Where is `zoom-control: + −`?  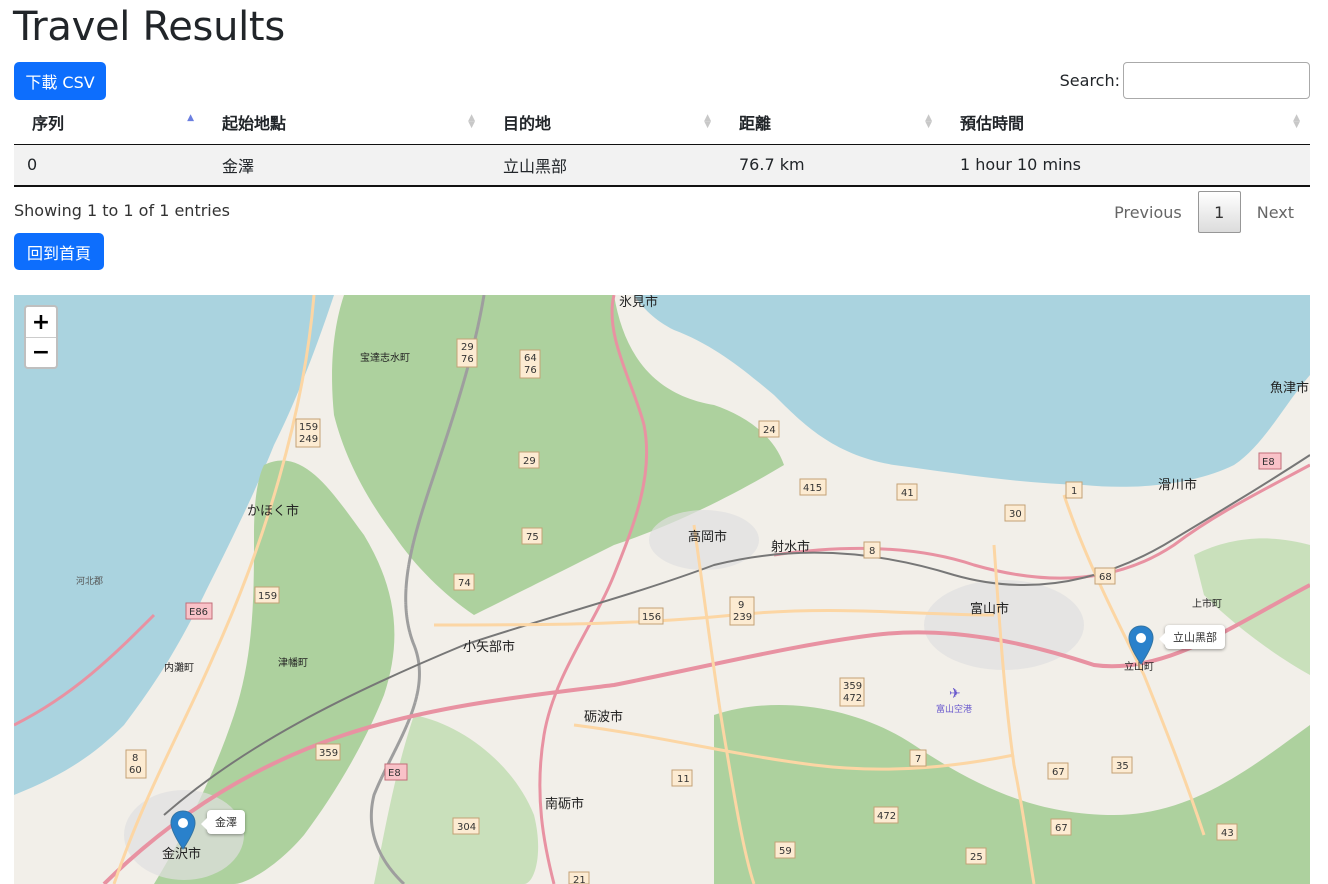 zoom-control: + − is located at coordinates (41, 337).